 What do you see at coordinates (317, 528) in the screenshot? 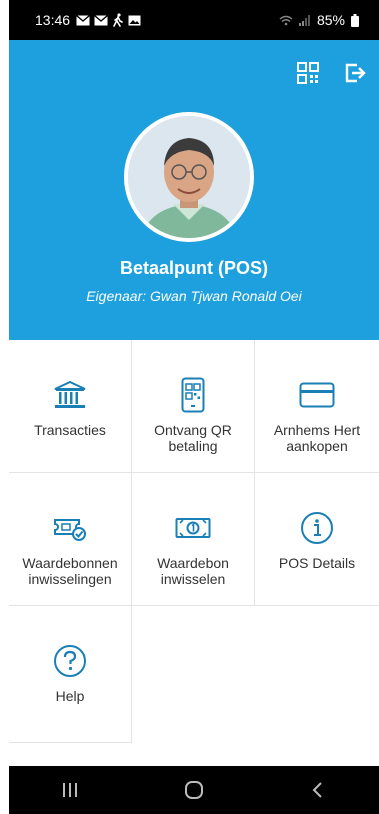
I see `info-icon` at bounding box center [317, 528].